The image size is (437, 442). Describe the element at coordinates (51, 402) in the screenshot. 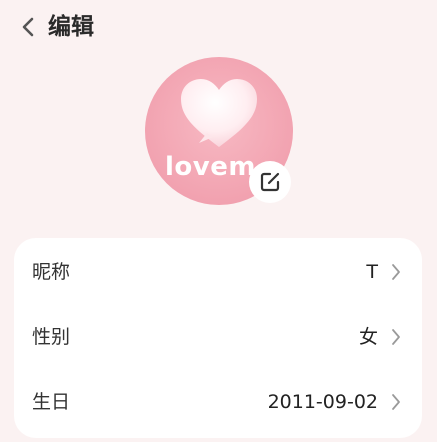

I see `birthday-label: 生日` at that location.